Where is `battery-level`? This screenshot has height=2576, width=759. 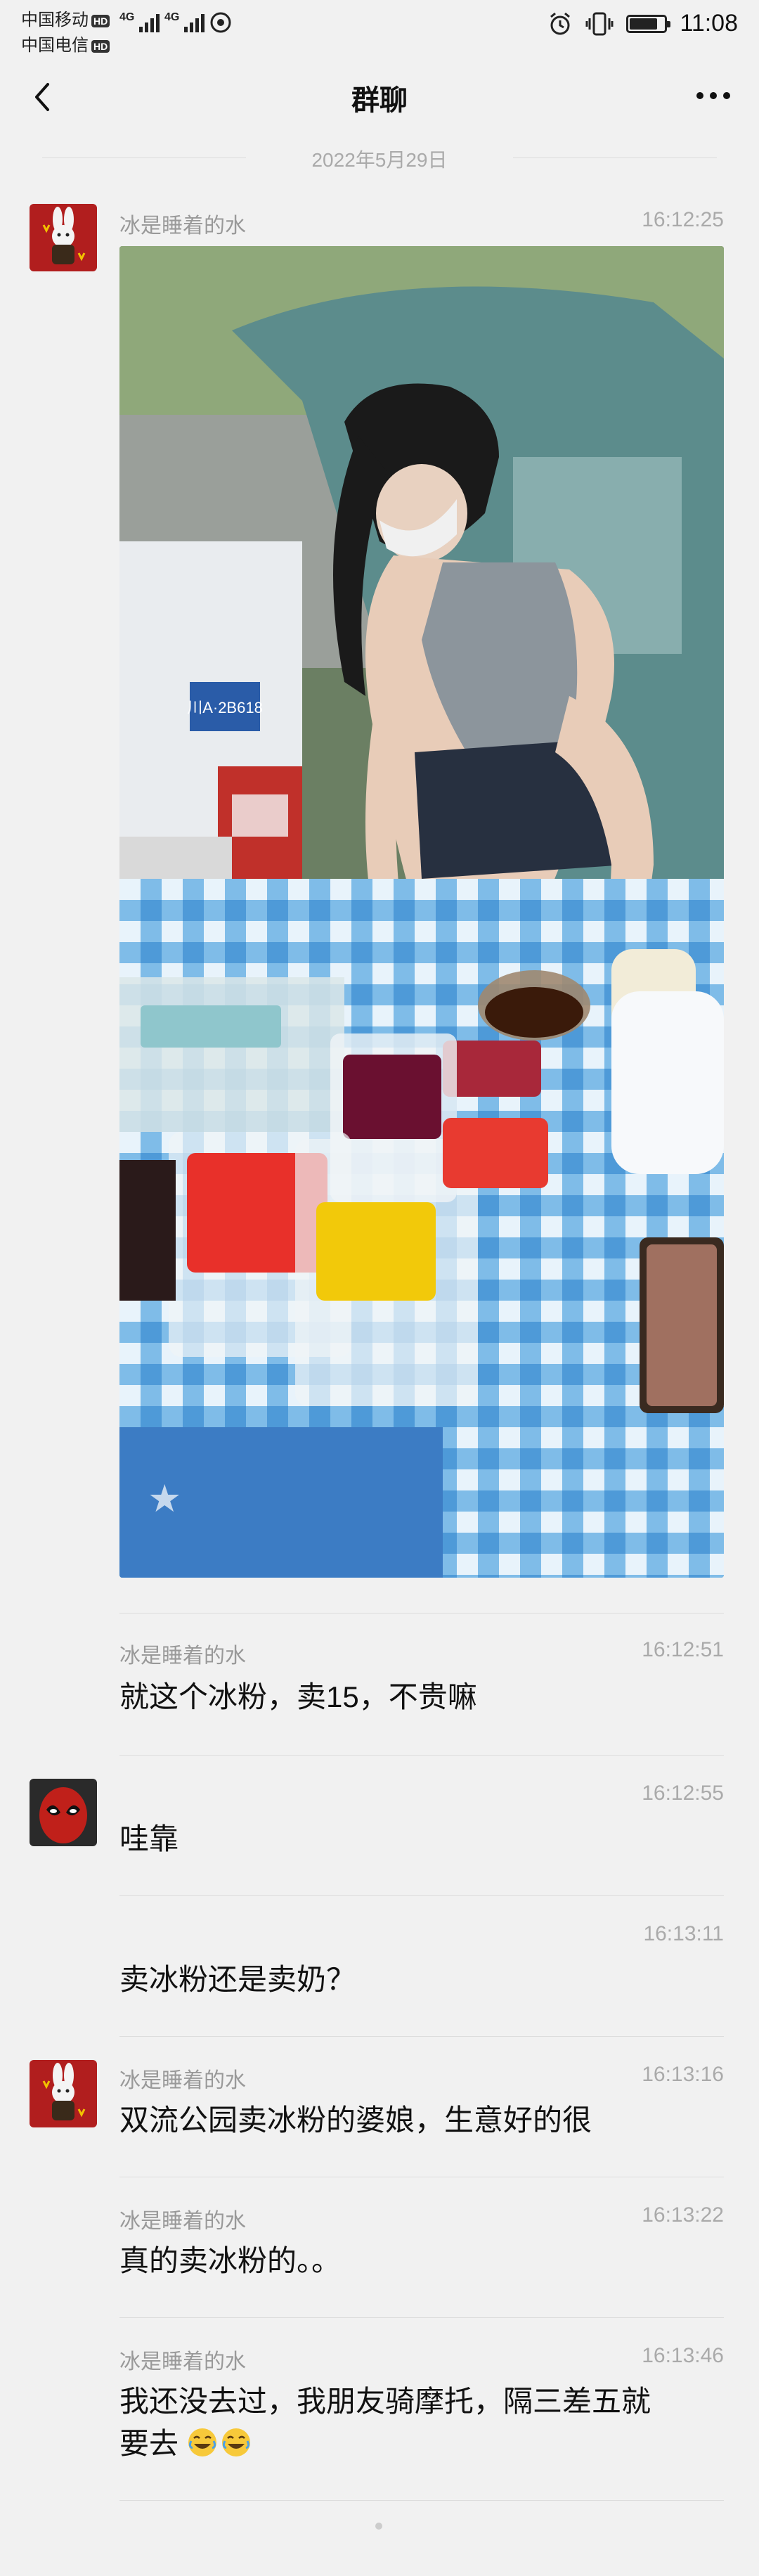
battery-level is located at coordinates (643, 24).